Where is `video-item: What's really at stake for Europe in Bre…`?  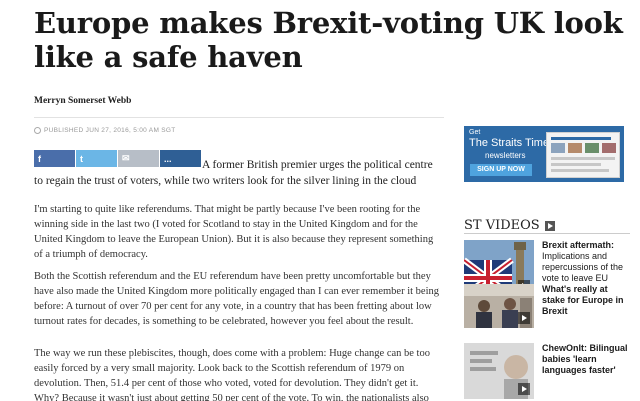
video-item: What's really at stake for Europe in Bre… is located at coordinates (547, 306).